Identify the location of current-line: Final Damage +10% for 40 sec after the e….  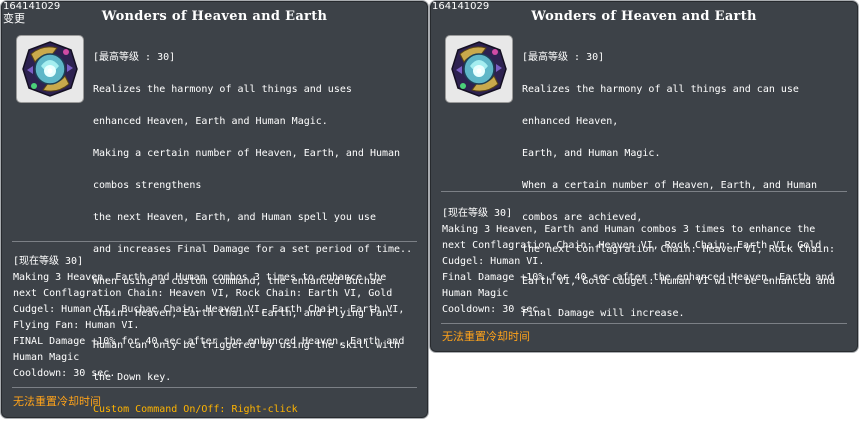
(638, 277).